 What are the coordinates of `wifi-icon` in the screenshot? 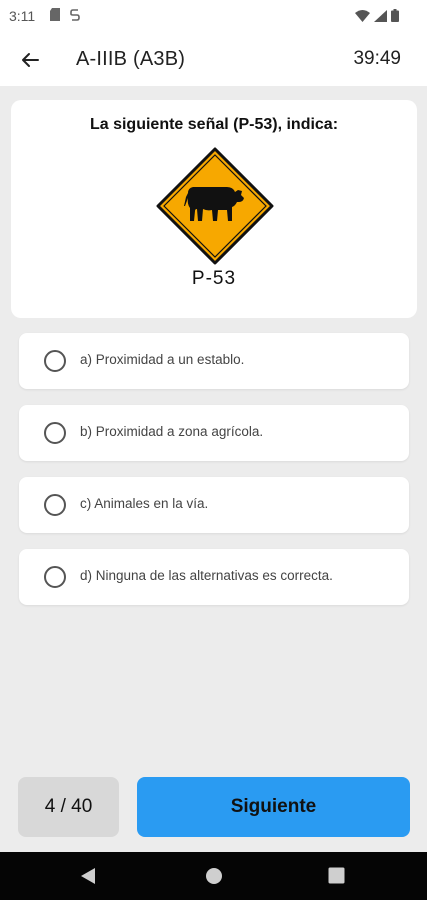 It's located at (362, 17).